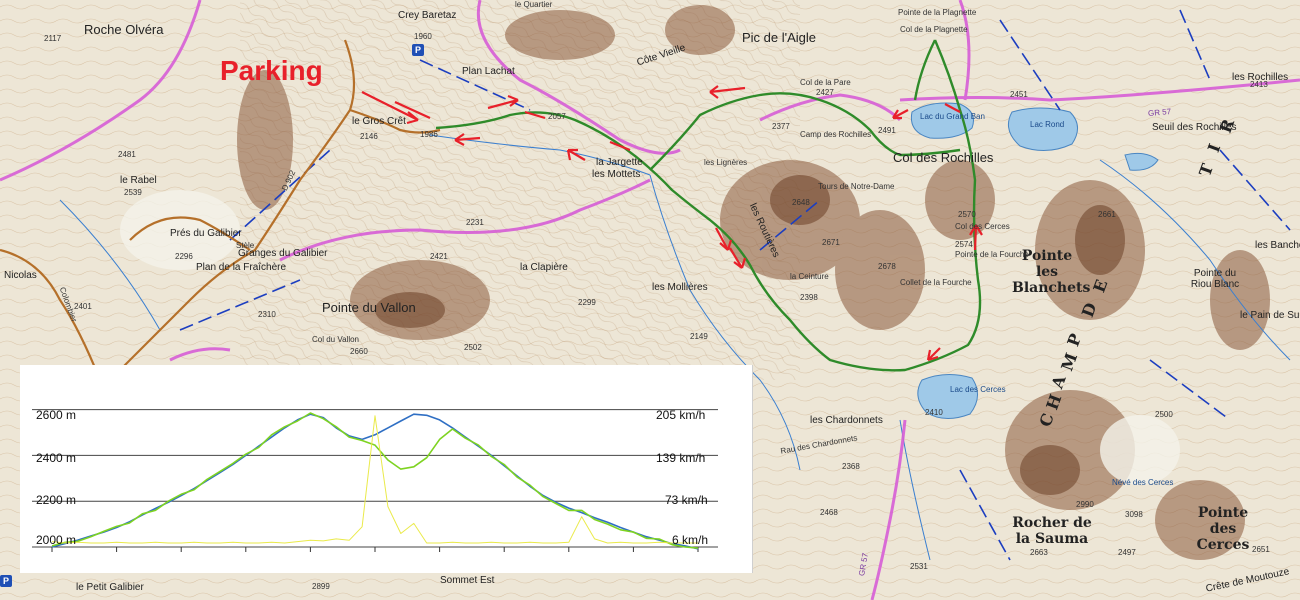 Image resolution: width=1300 pixels, height=600 pixels. I want to click on altitude-label: 2368, so click(851, 466).